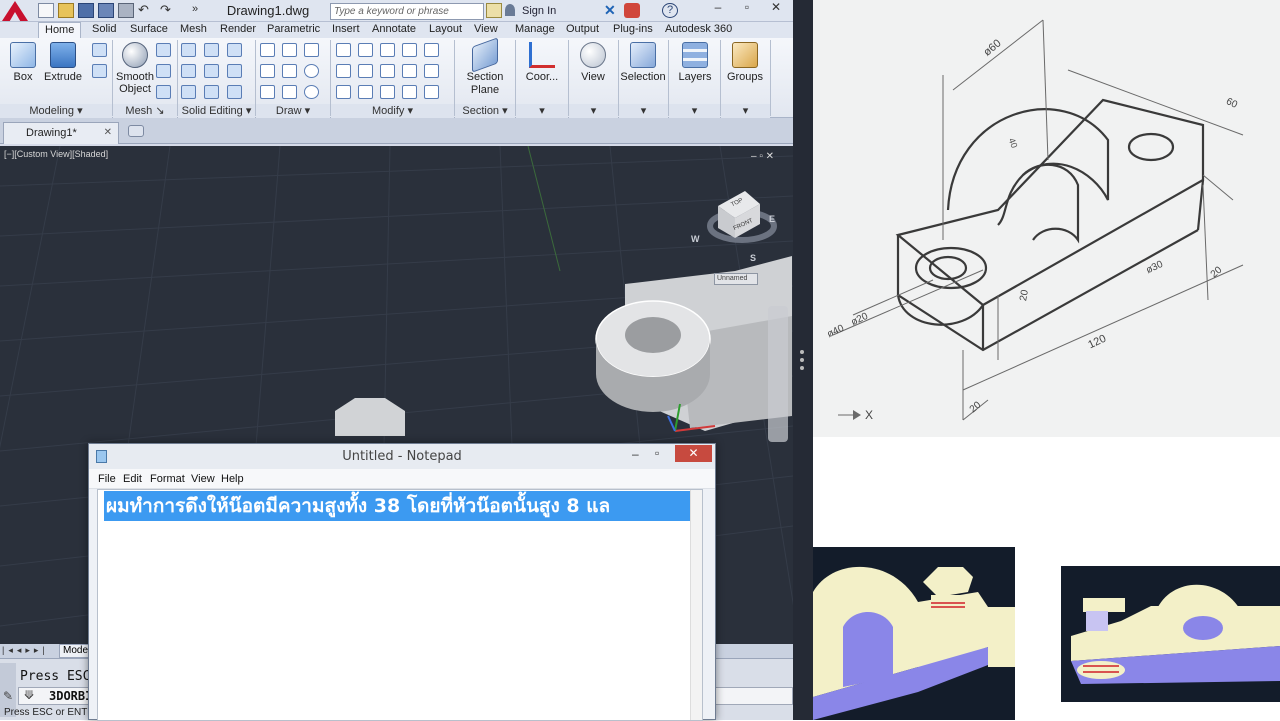 This screenshot has width=1280, height=721. I want to click on tab-solid: Solid, so click(104, 30).